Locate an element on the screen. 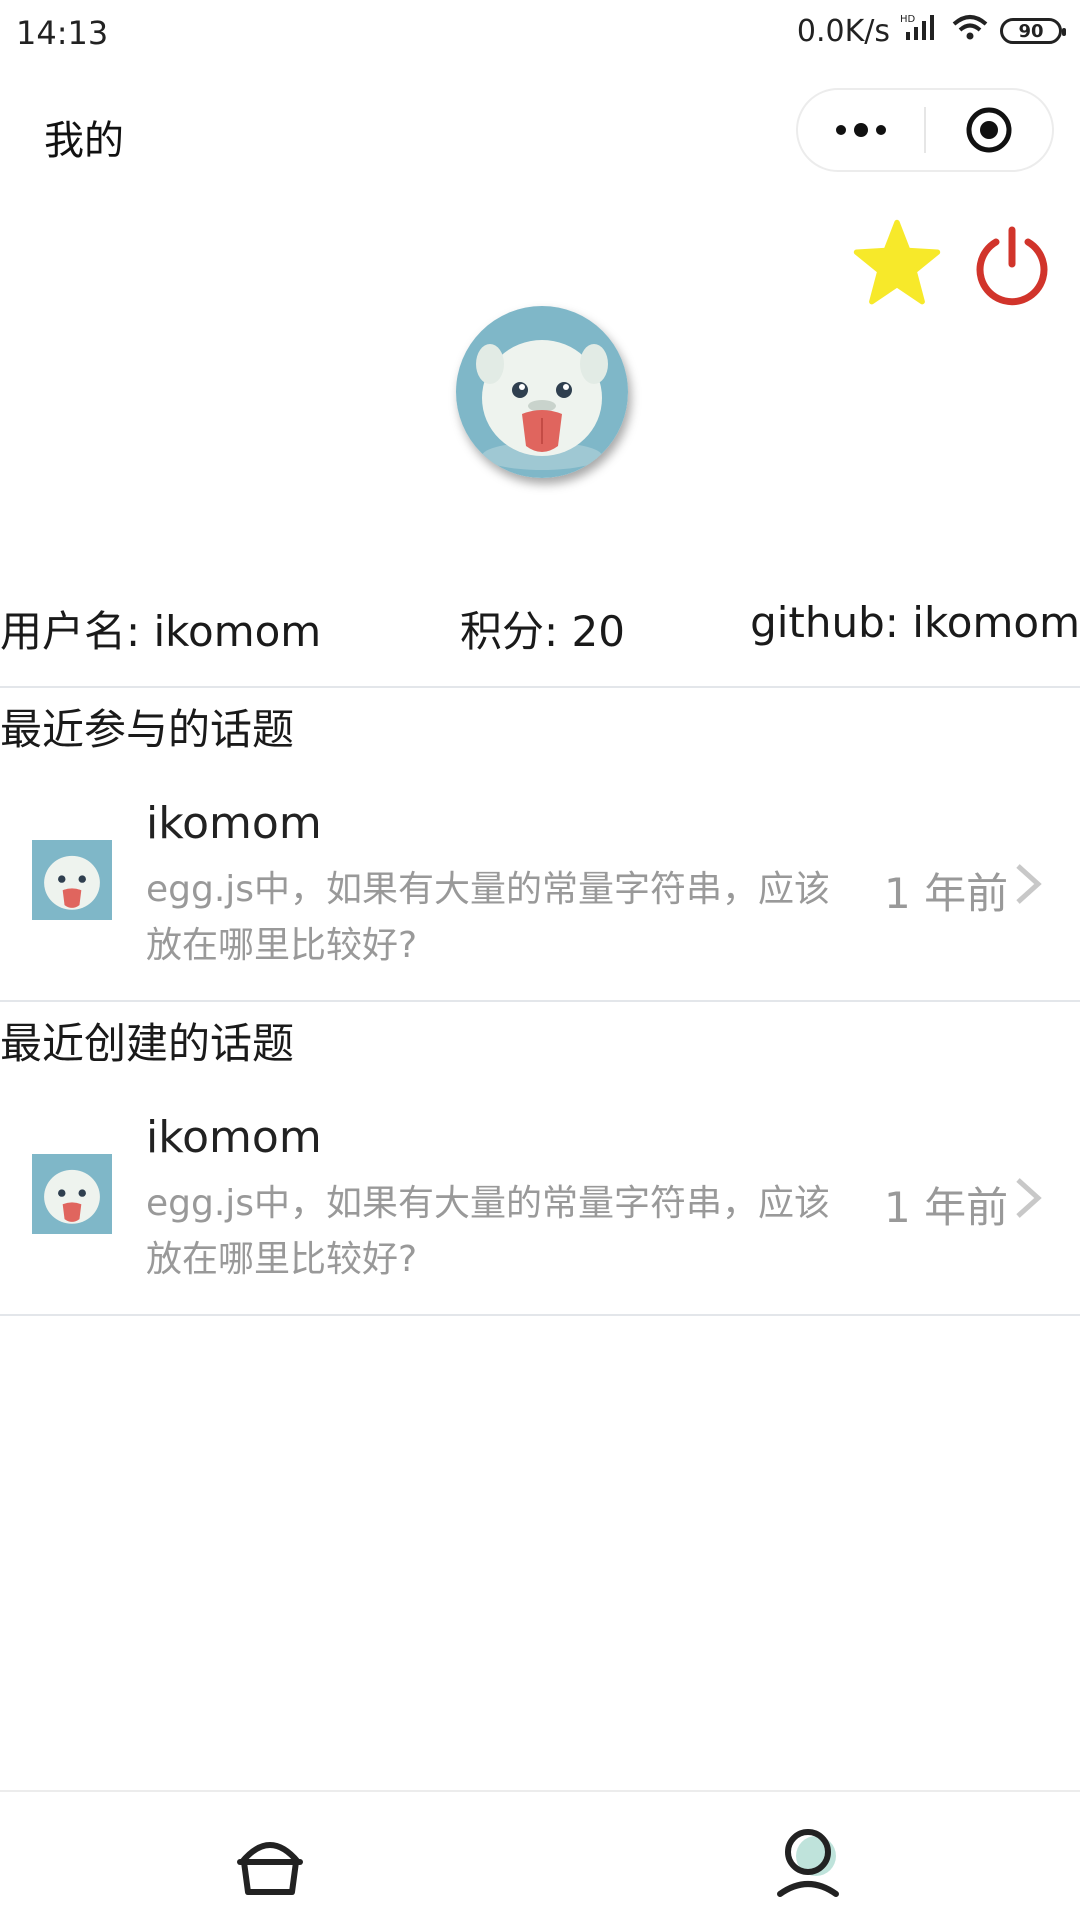  svg-text: HD is located at coordinates (908, 19).